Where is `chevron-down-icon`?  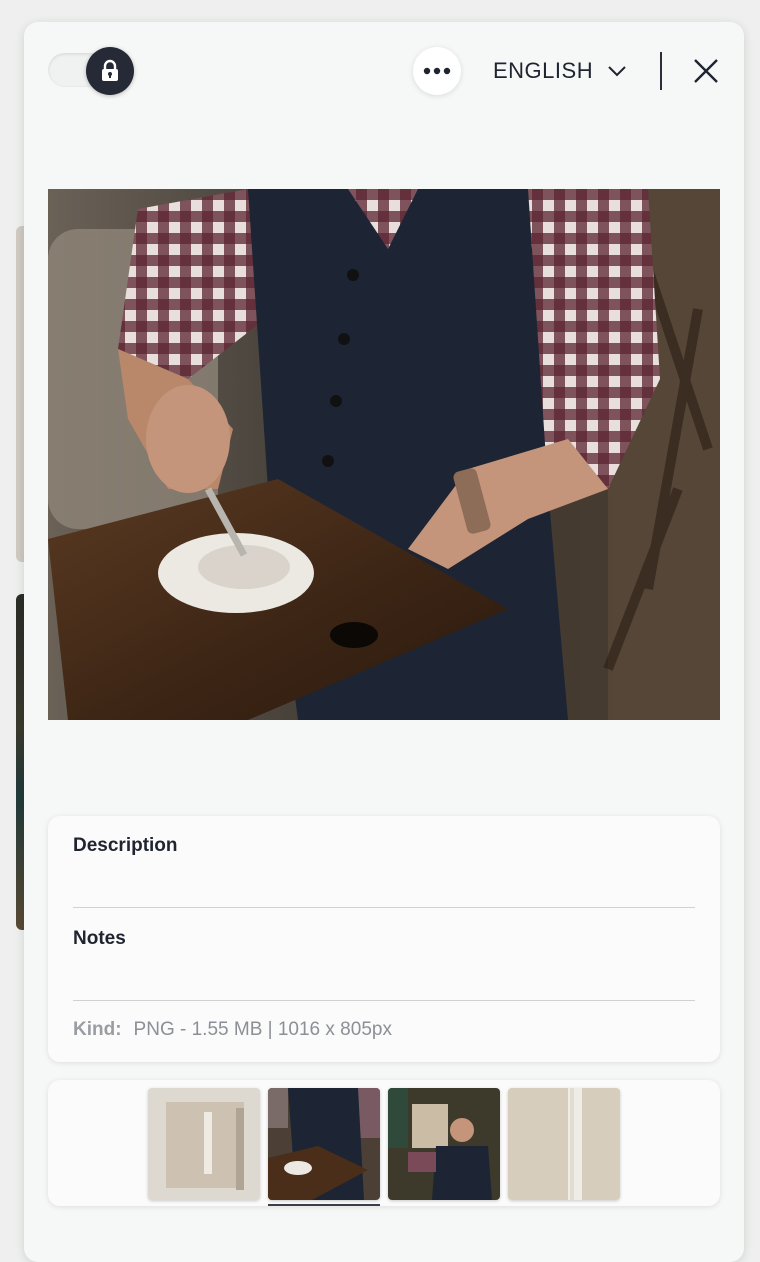
chevron-down-icon is located at coordinates (617, 71).